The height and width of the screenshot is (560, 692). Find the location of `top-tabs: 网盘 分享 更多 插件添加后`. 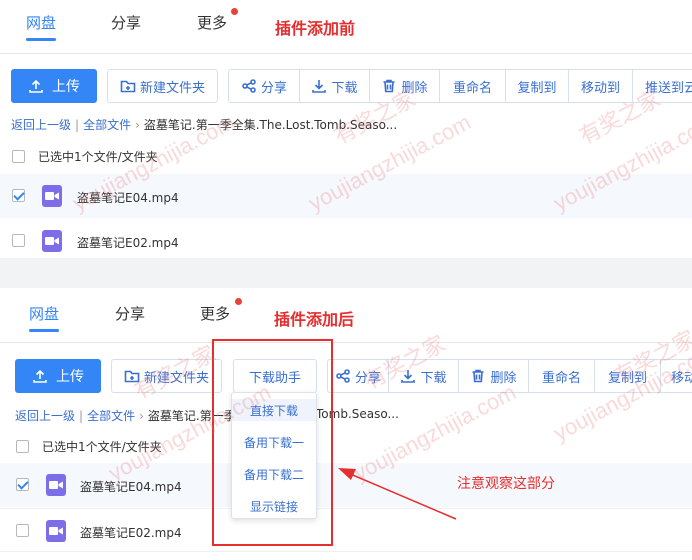

top-tabs: 网盘 分享 更多 插件添加后 is located at coordinates (346, 315).